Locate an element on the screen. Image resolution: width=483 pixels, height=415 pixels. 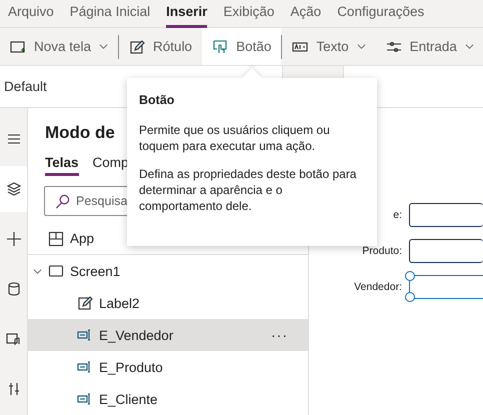
panel-title: Modo de is located at coordinates (79, 132).